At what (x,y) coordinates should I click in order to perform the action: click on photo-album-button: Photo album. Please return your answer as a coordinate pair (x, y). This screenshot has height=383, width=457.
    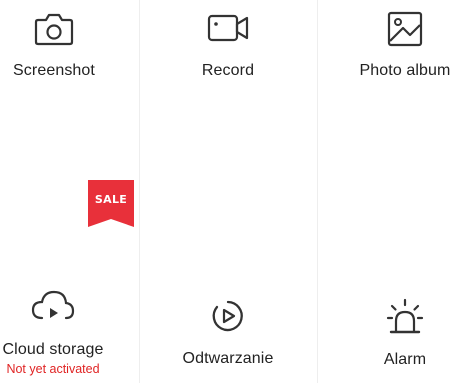
    Looking at the image, I should click on (401, 45).